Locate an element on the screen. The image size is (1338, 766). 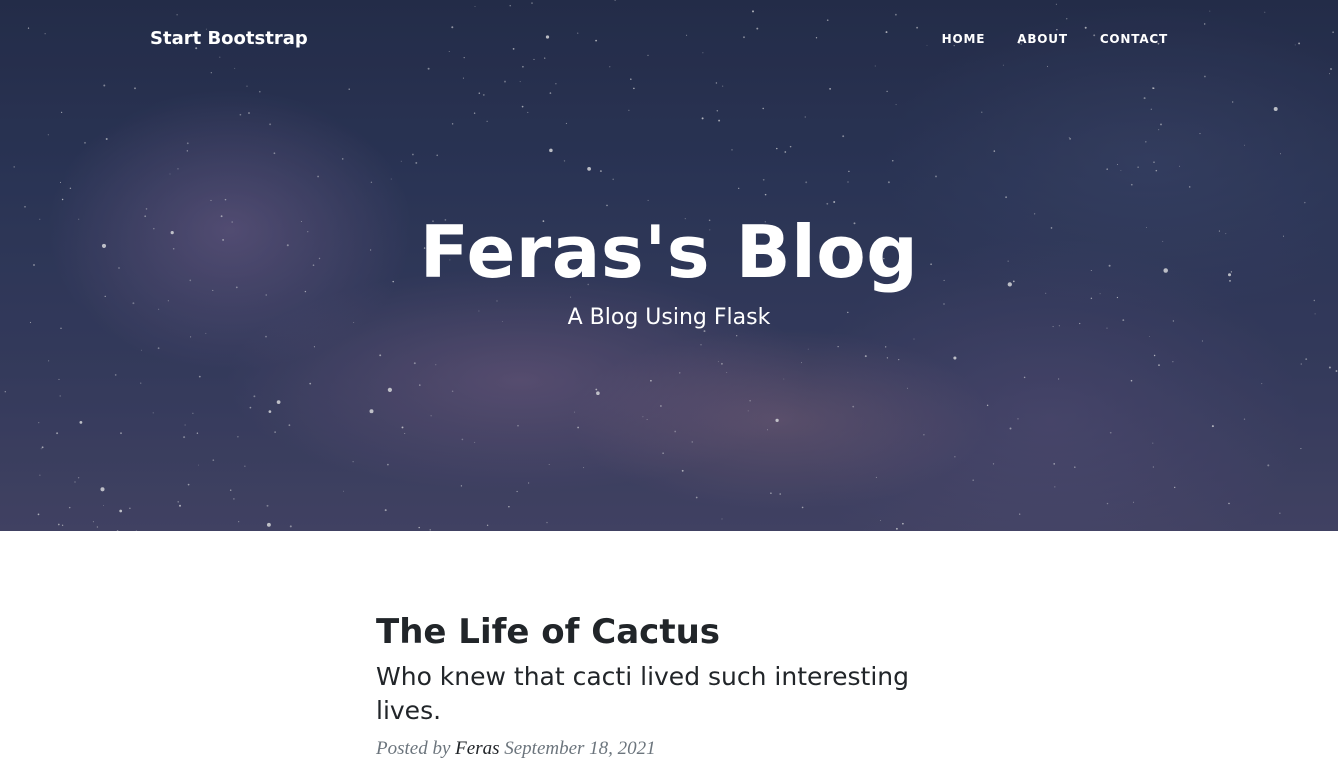
nav-link-home: HOME is located at coordinates (964, 39).